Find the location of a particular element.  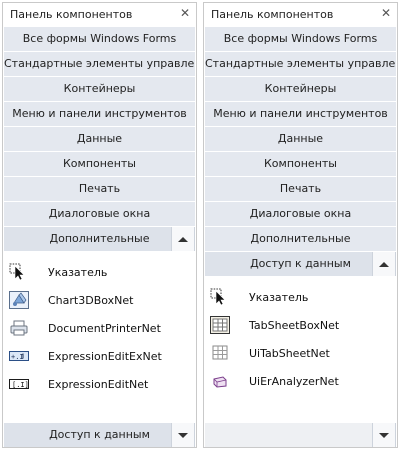

printer-icon is located at coordinates (19, 328).